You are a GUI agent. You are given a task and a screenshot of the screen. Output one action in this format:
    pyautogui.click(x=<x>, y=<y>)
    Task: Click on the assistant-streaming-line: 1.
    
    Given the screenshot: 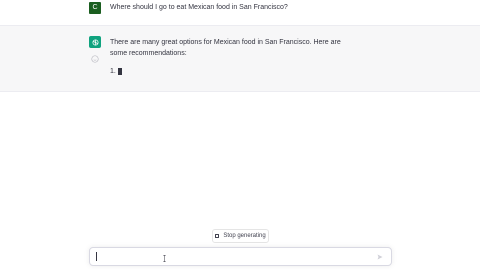 What is the action you would take?
    pyautogui.click(x=116, y=71)
    